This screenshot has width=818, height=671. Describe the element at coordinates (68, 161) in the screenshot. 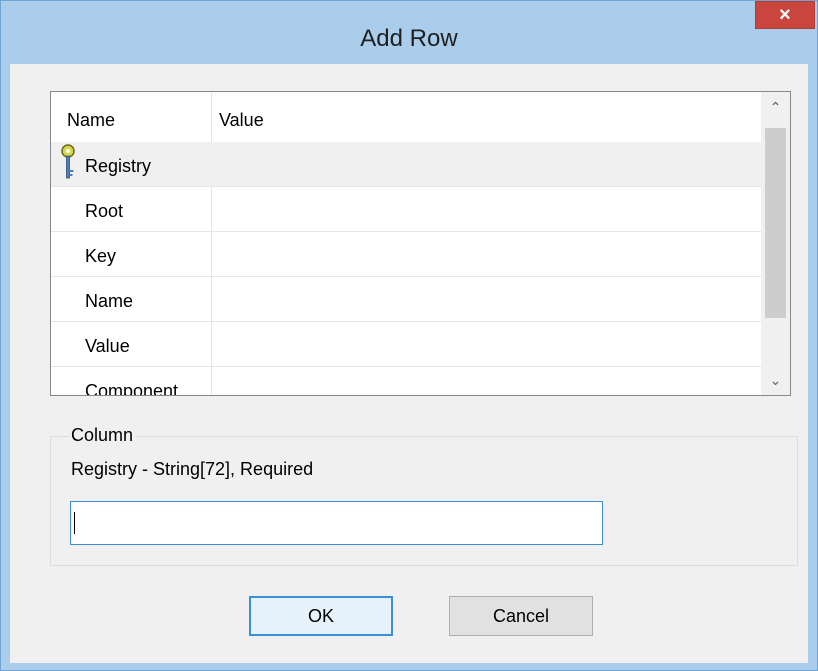

I see `key-icon` at that location.